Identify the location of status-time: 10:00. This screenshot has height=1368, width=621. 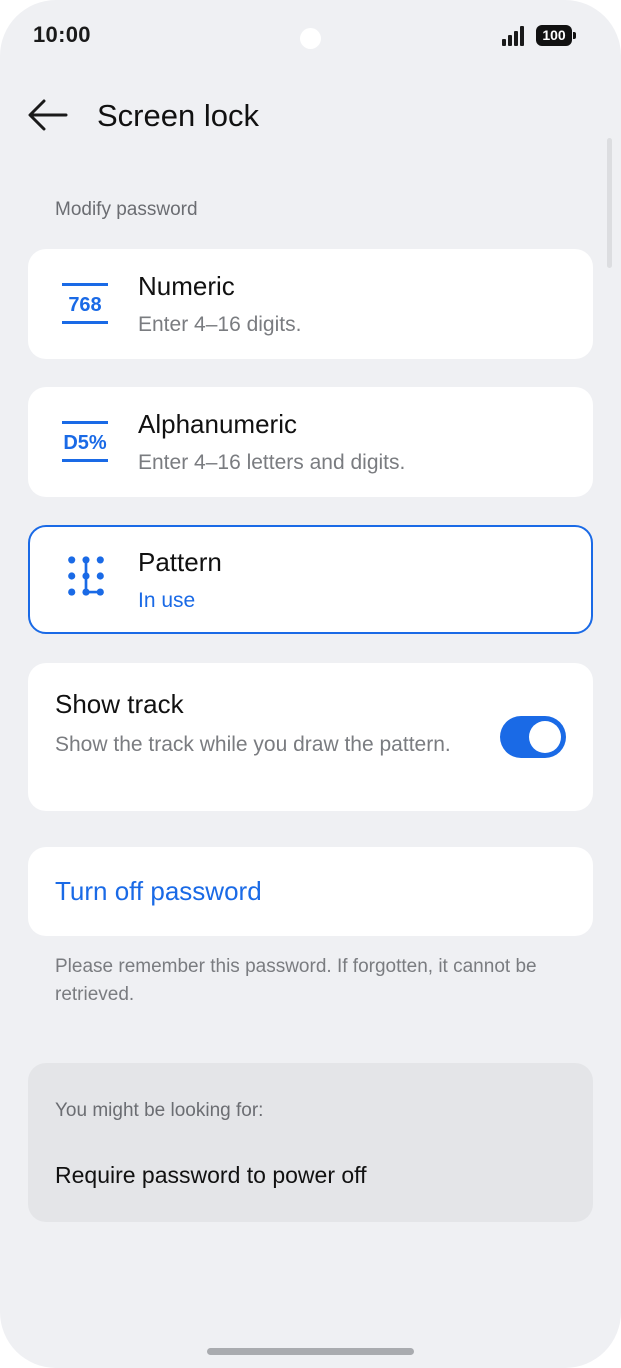
(62, 34).